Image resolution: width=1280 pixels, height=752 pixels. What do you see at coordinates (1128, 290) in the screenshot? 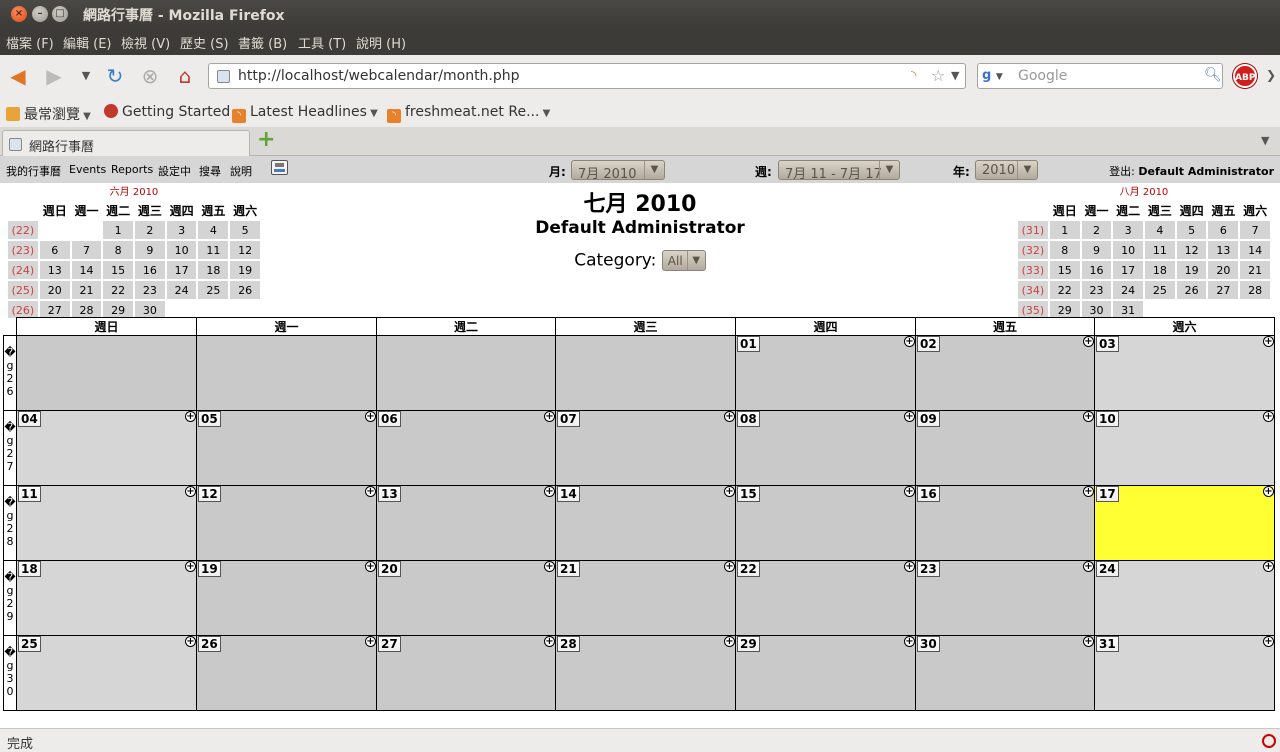
I see `mini-calendar-day: 24` at bounding box center [1128, 290].